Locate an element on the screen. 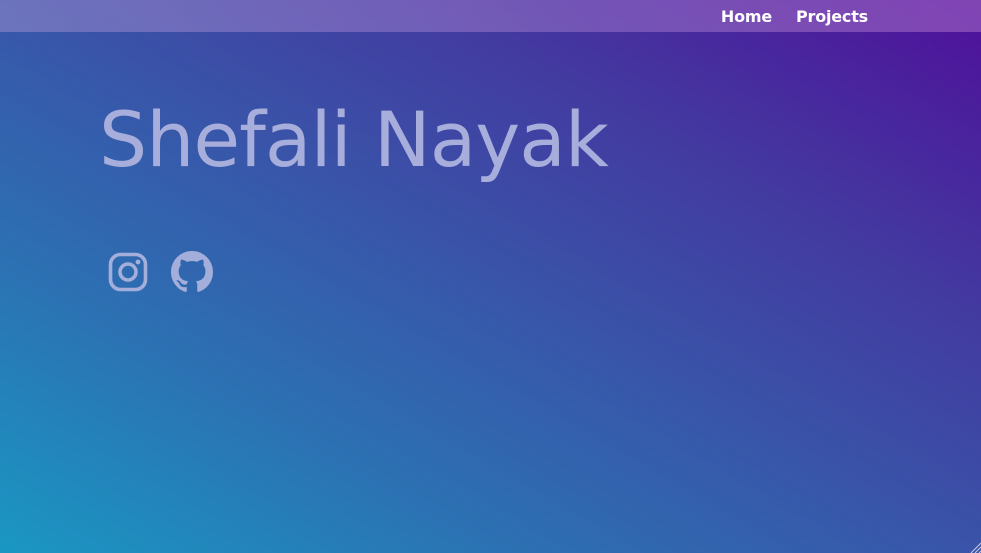 The image size is (981, 553). instagram-icon is located at coordinates (128, 272).